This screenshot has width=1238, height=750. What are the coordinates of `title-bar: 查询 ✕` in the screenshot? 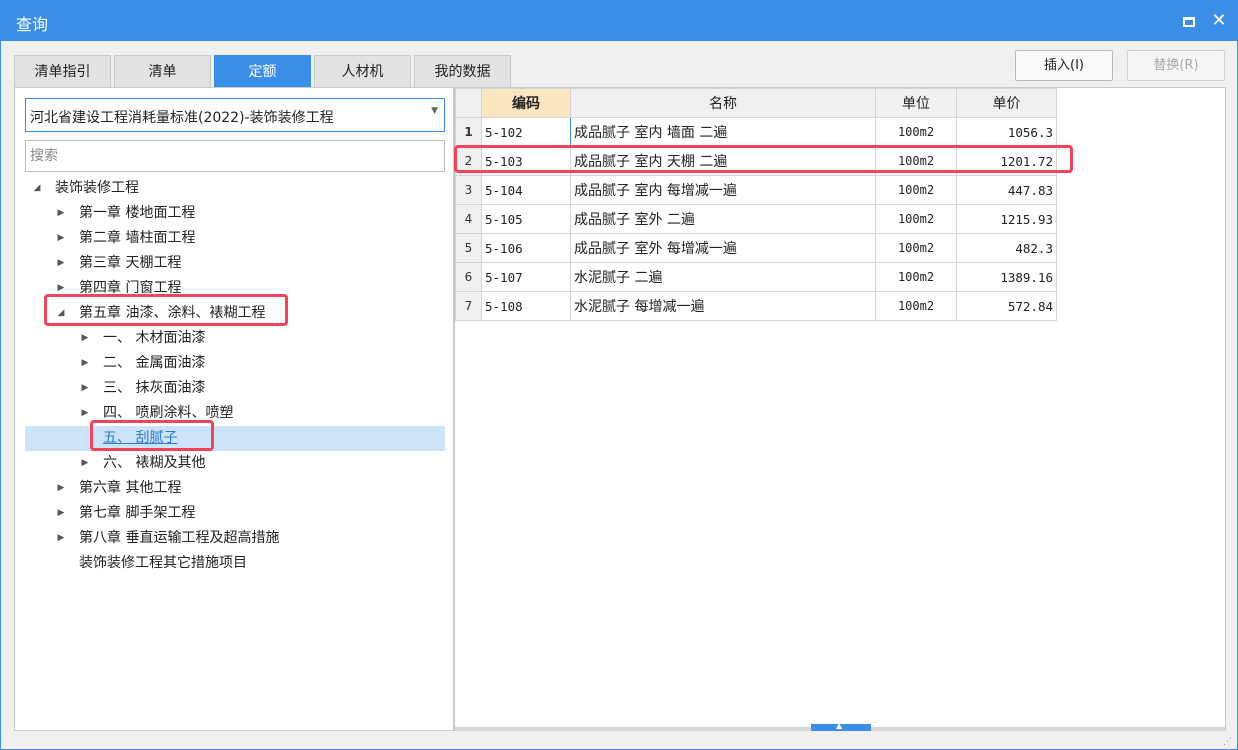 It's located at (619, 21).